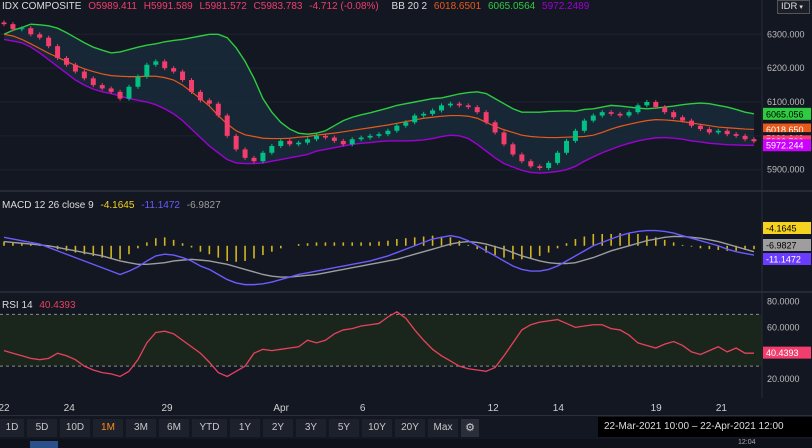 The image size is (812, 448). Describe the element at coordinates (17, 305) in the screenshot. I see `rsi-label: RSI 14` at that location.